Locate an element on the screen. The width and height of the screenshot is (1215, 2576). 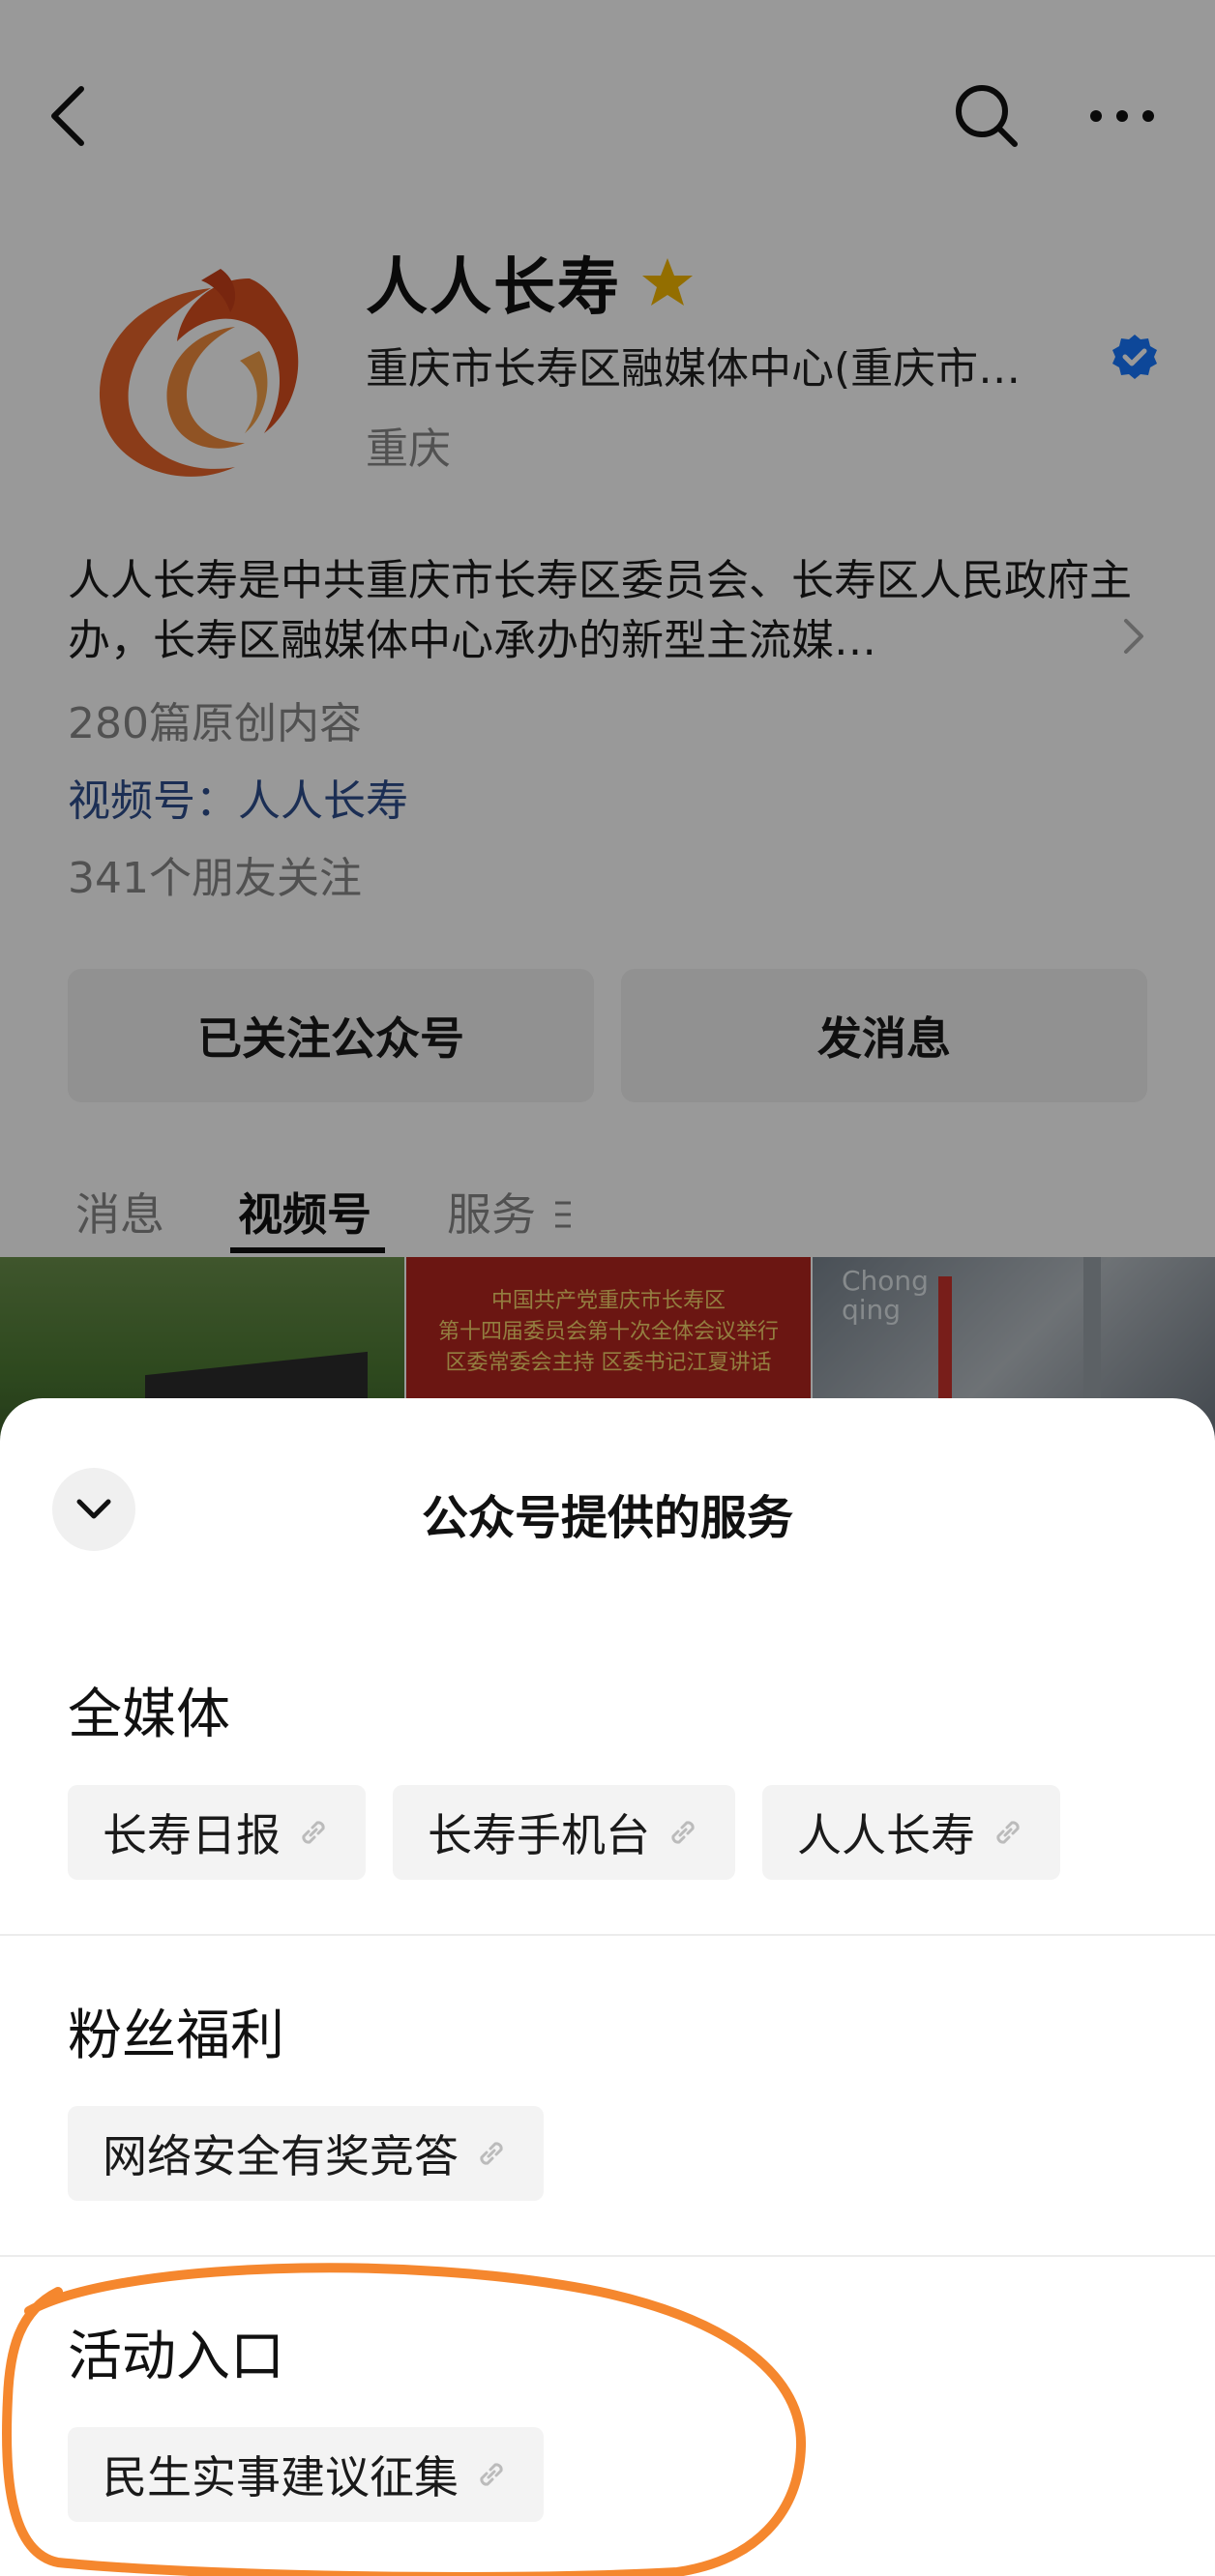
hand-drawn-highlight-circle is located at coordinates (404, 2419).